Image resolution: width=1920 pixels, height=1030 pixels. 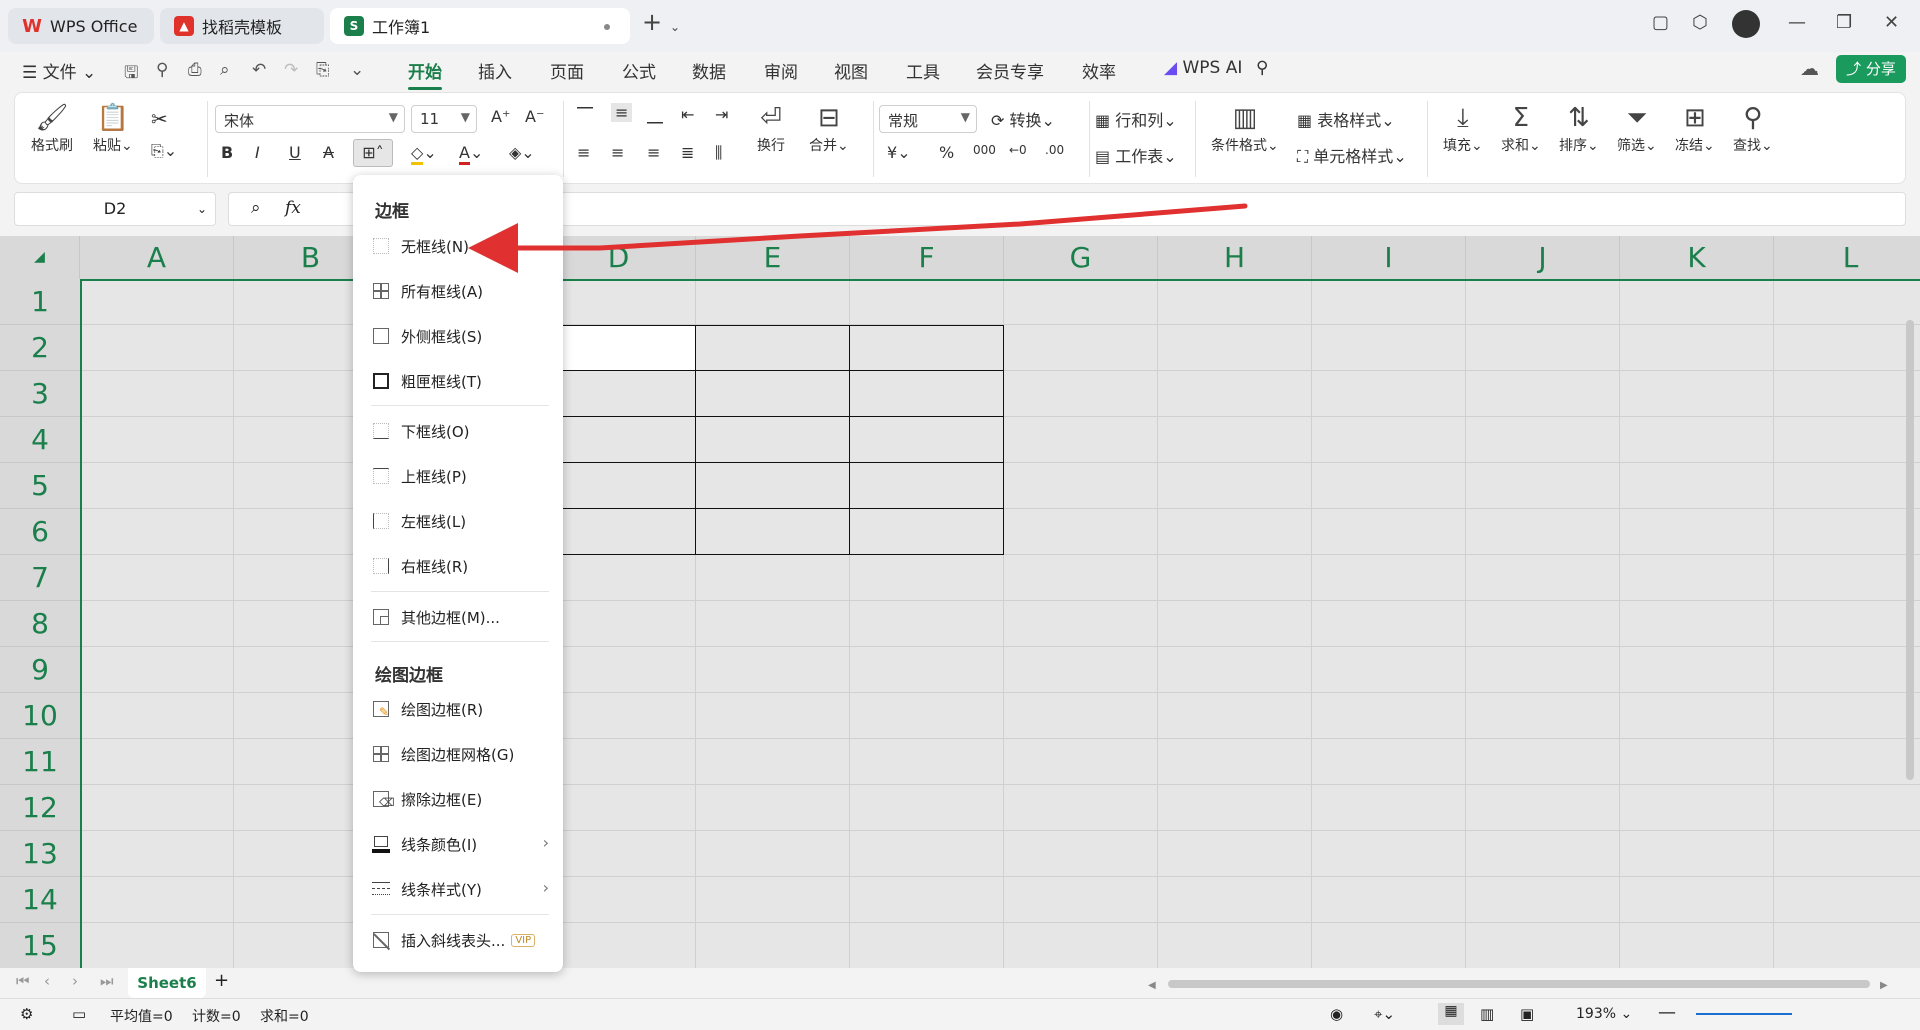 I want to click on arrow-path, so click(x=858, y=238).